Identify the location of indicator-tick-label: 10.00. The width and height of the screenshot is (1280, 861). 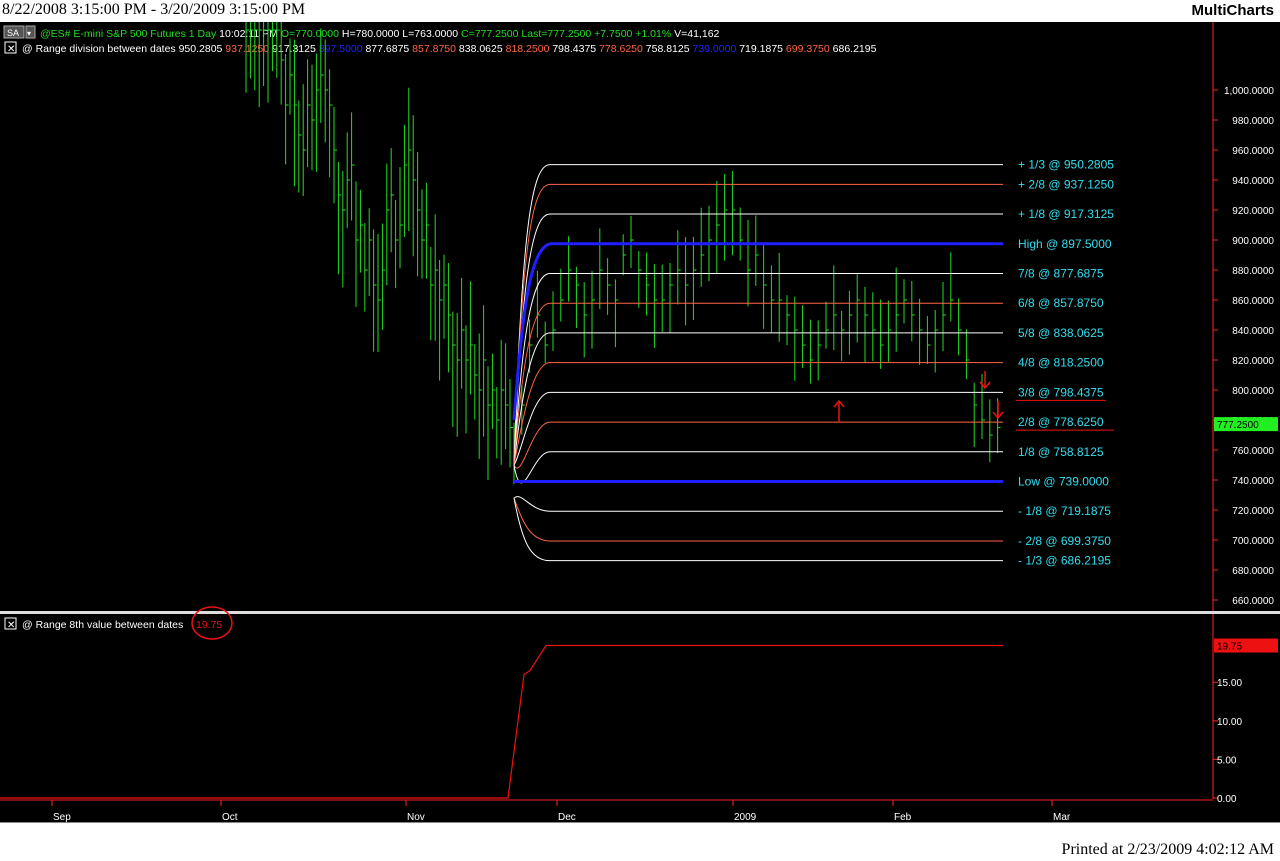
(1229, 722).